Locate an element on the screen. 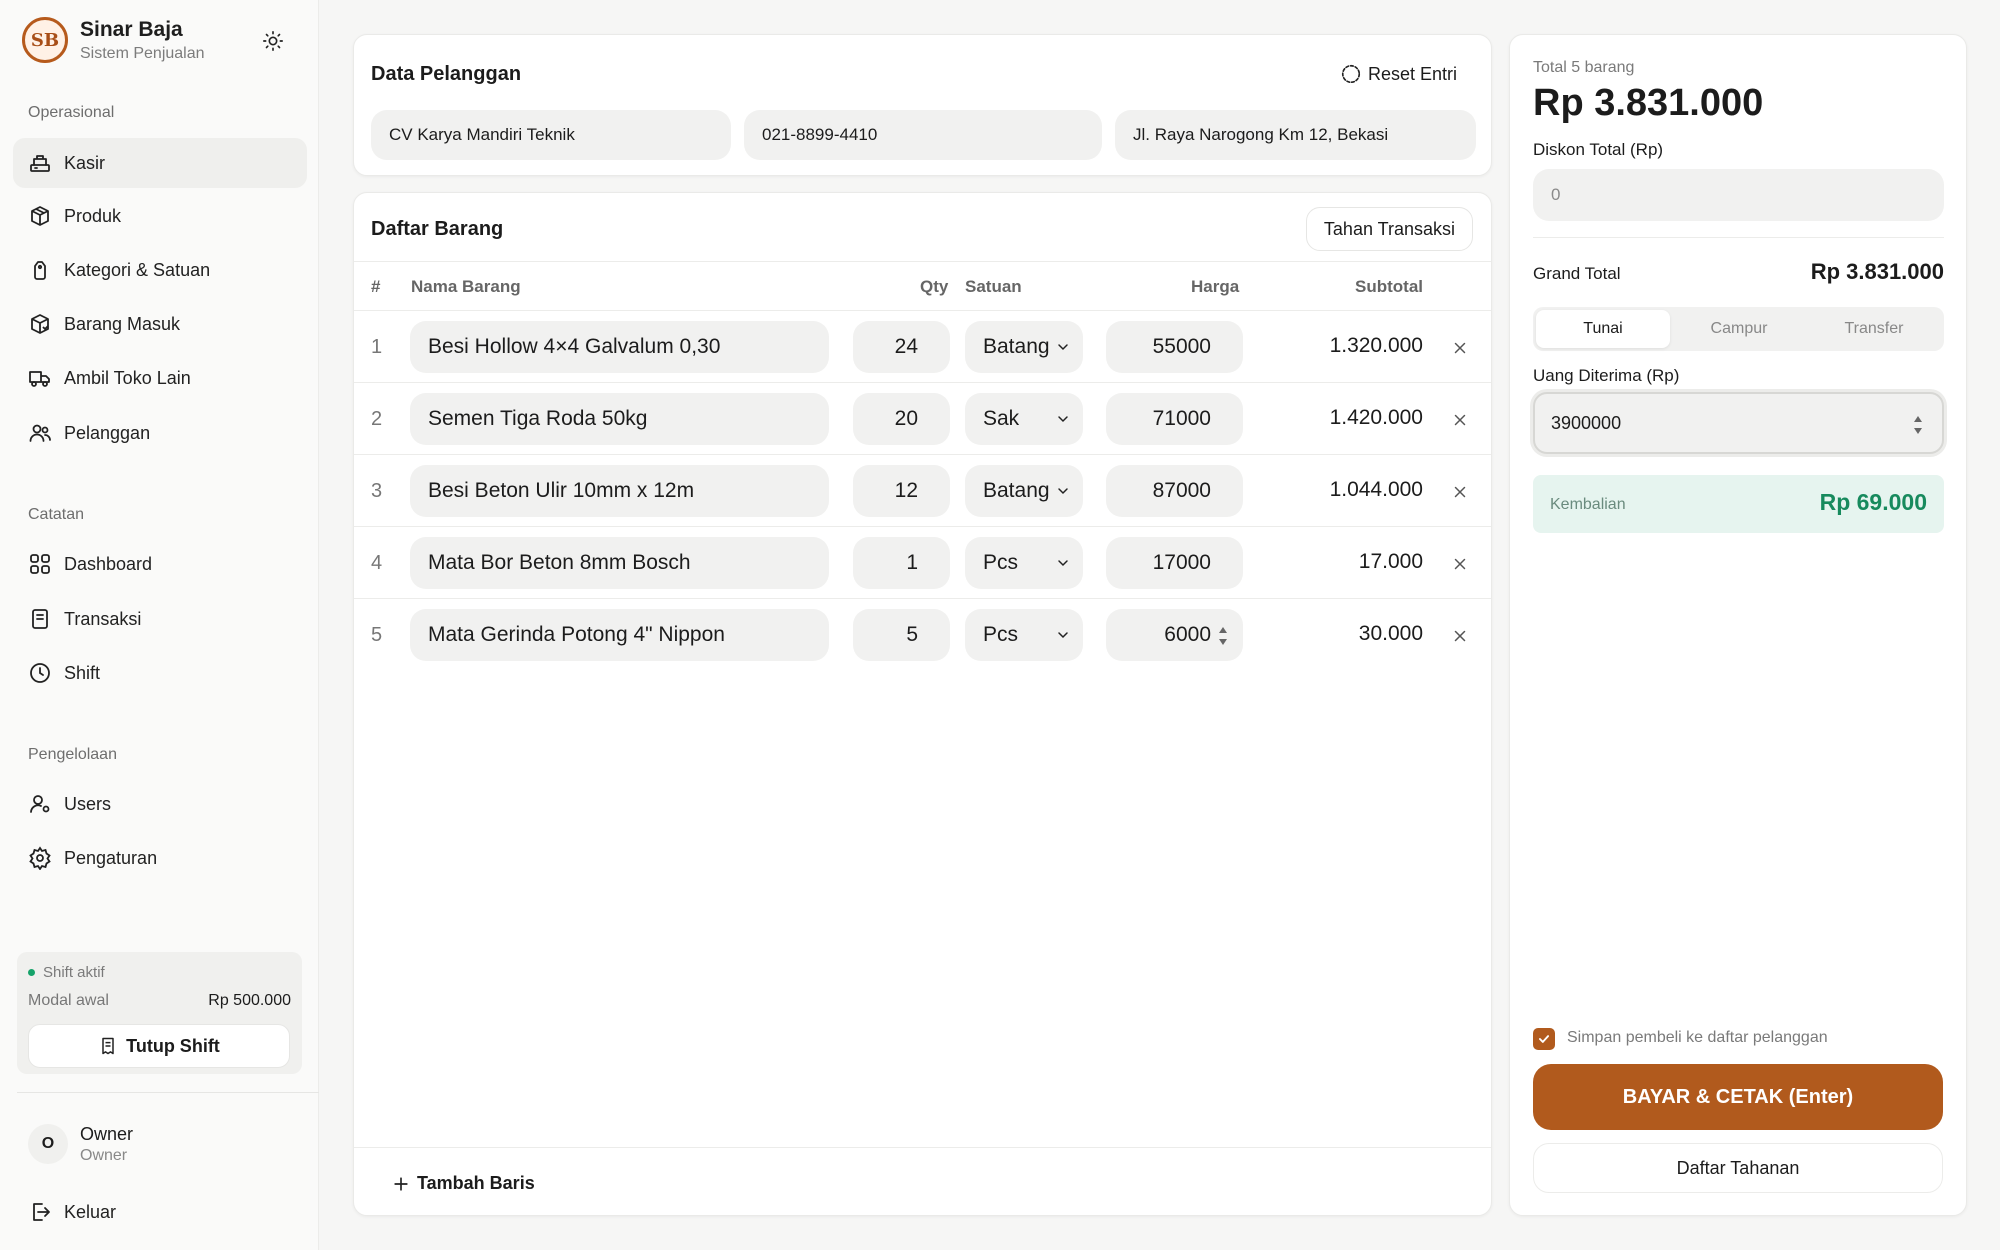 This screenshot has height=1250, width=2000. logout-button: Keluar is located at coordinates (160, 1212).